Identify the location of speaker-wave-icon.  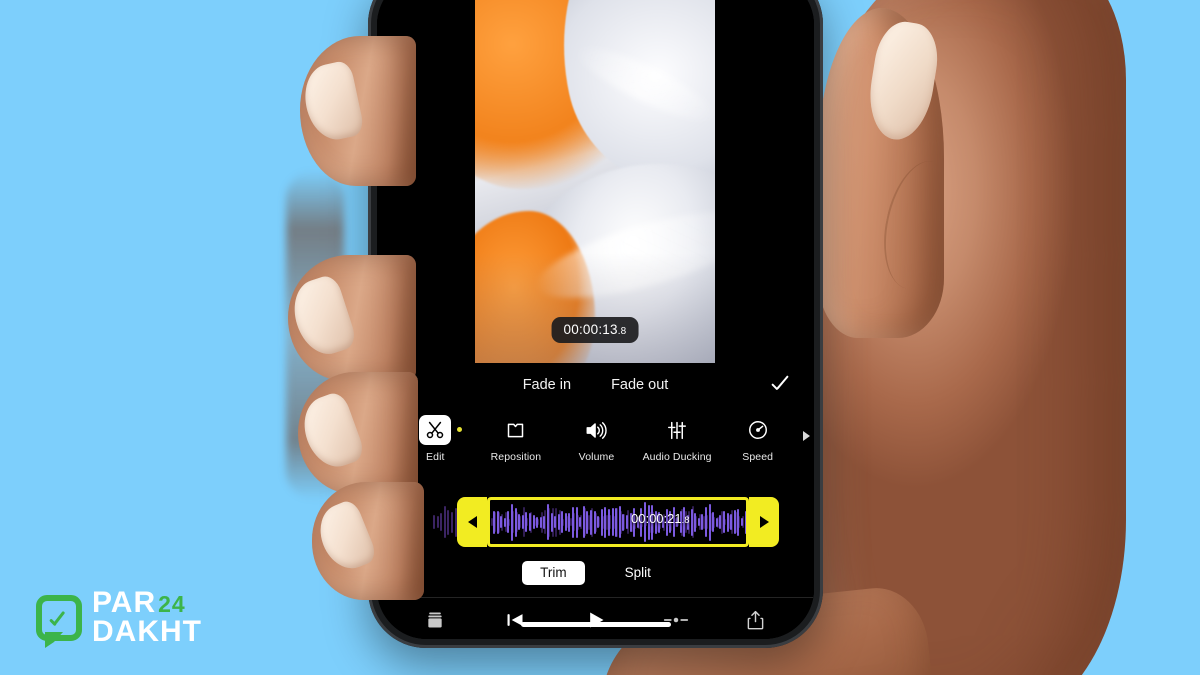
(596, 430).